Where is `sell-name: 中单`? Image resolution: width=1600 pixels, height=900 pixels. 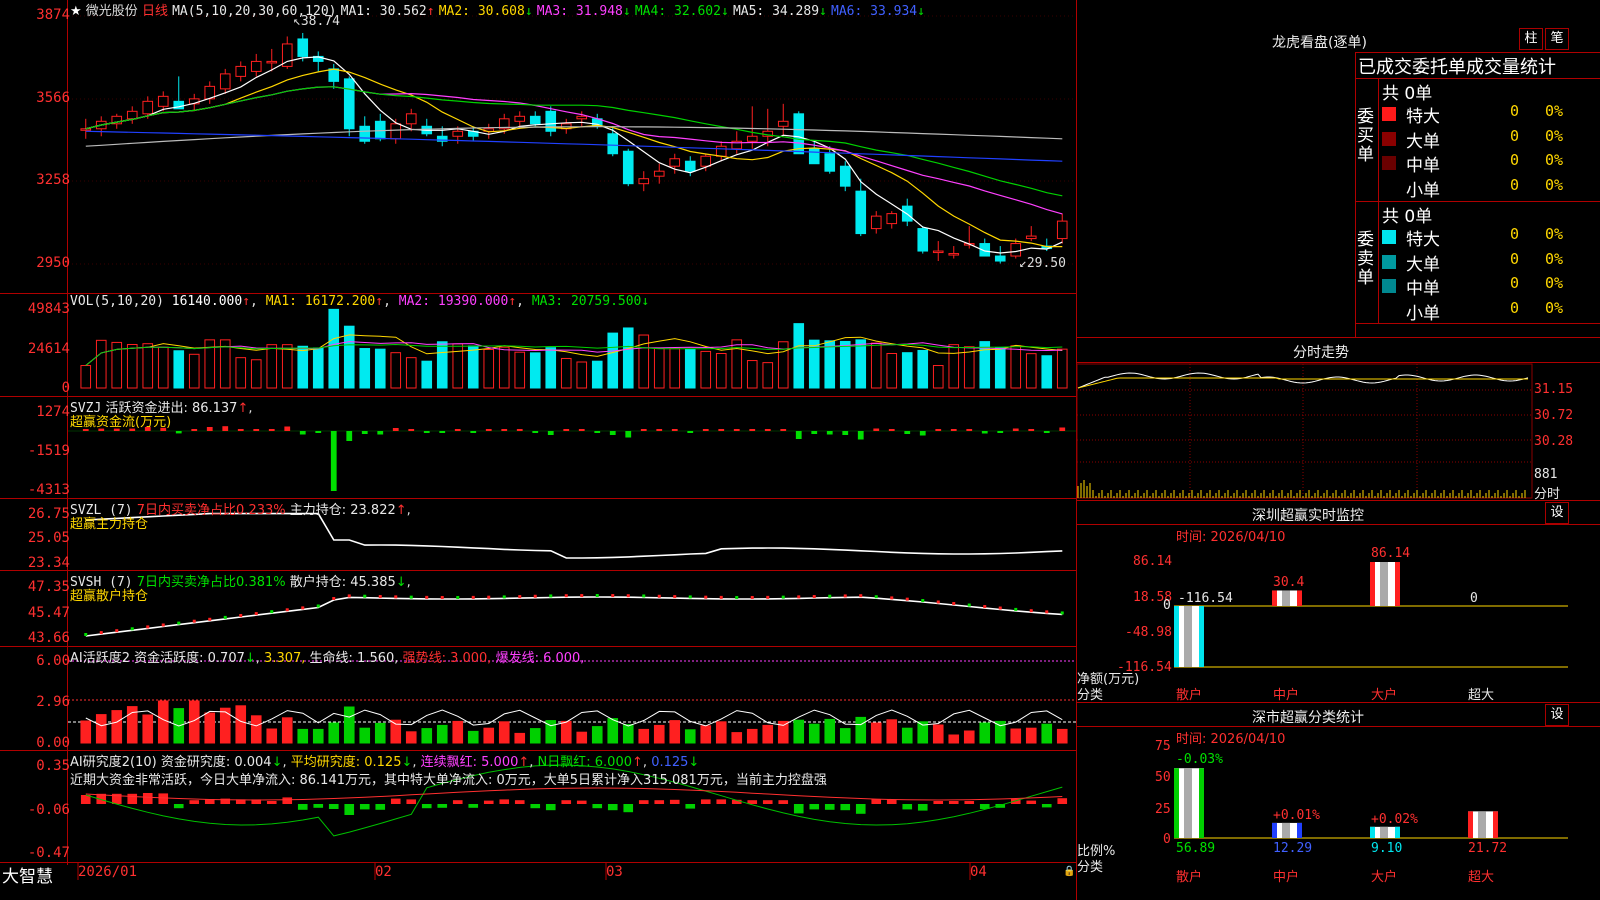
sell-name: 中单 is located at coordinates (1423, 289).